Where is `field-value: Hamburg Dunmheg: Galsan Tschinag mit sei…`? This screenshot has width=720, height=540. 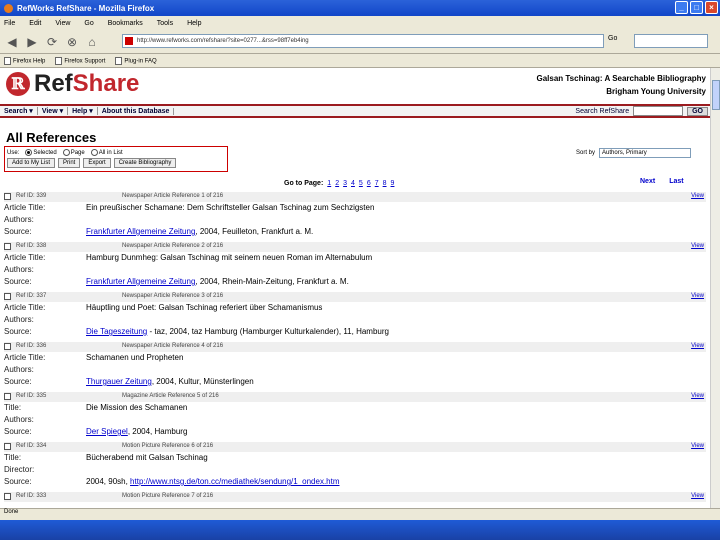 field-value: Hamburg Dunmheg: Galsan Tschinag mit sei… is located at coordinates (229, 257).